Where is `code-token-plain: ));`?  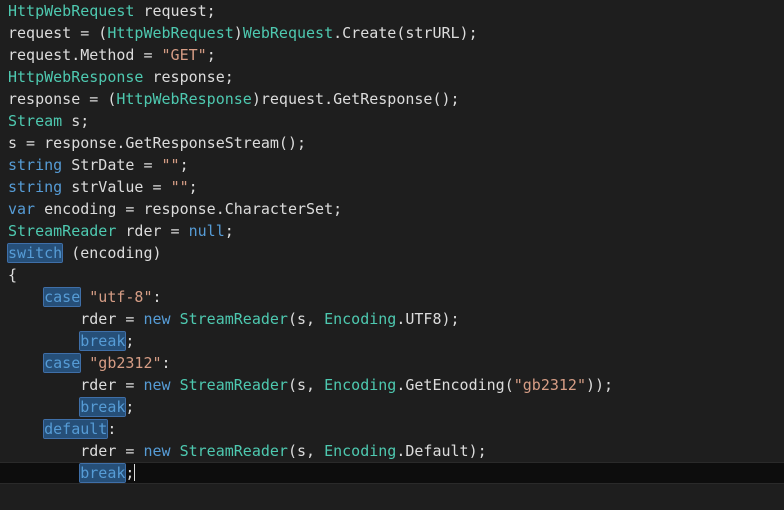
code-token-plain: )); is located at coordinates (600, 385).